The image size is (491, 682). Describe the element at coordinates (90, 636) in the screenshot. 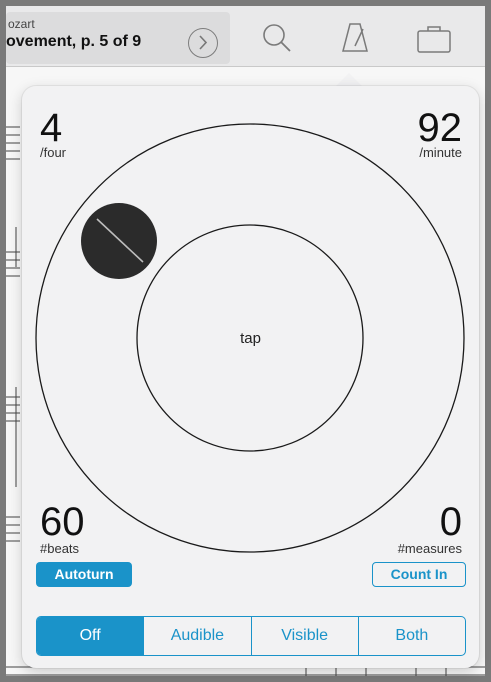

I see `mode-off-segment: Off` at that location.